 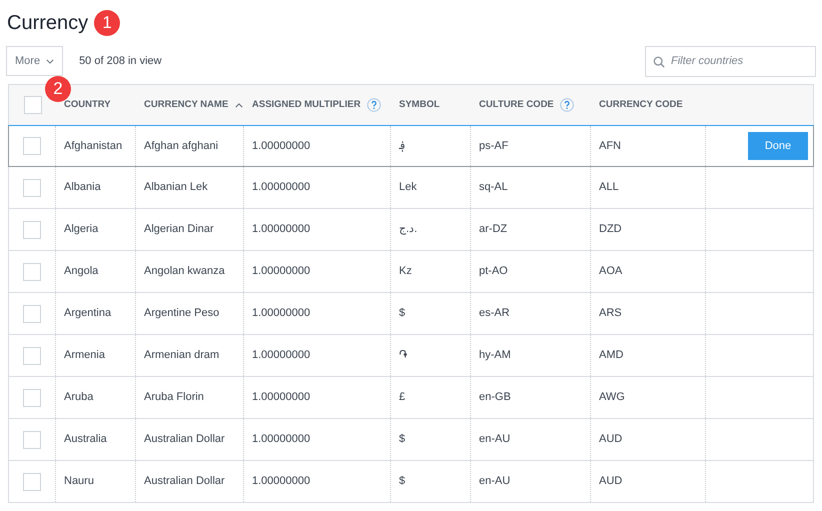 What do you see at coordinates (526, 105) in the screenshot?
I see `column-header: CULTURE CODE` at bounding box center [526, 105].